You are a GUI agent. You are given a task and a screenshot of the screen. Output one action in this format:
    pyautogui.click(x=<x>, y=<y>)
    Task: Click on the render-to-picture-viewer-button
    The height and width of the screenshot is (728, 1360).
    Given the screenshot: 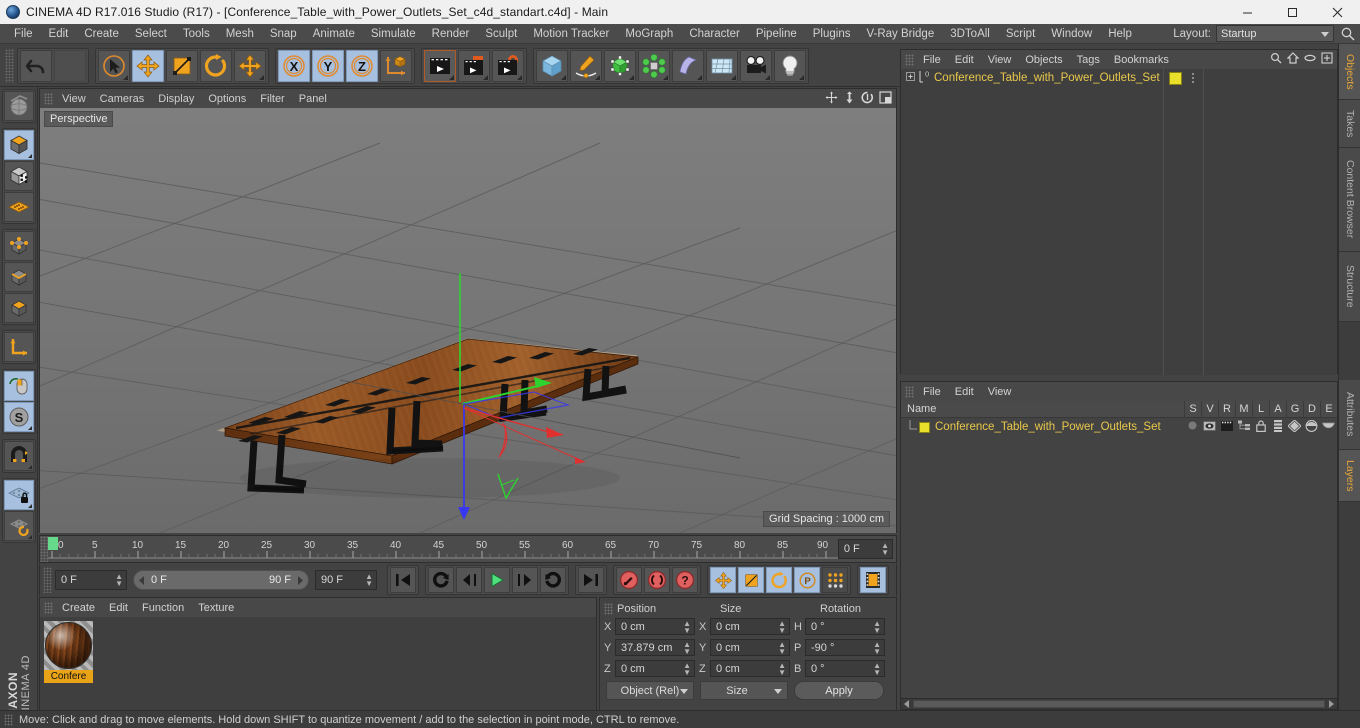 What is the action you would take?
    pyautogui.click(x=474, y=65)
    